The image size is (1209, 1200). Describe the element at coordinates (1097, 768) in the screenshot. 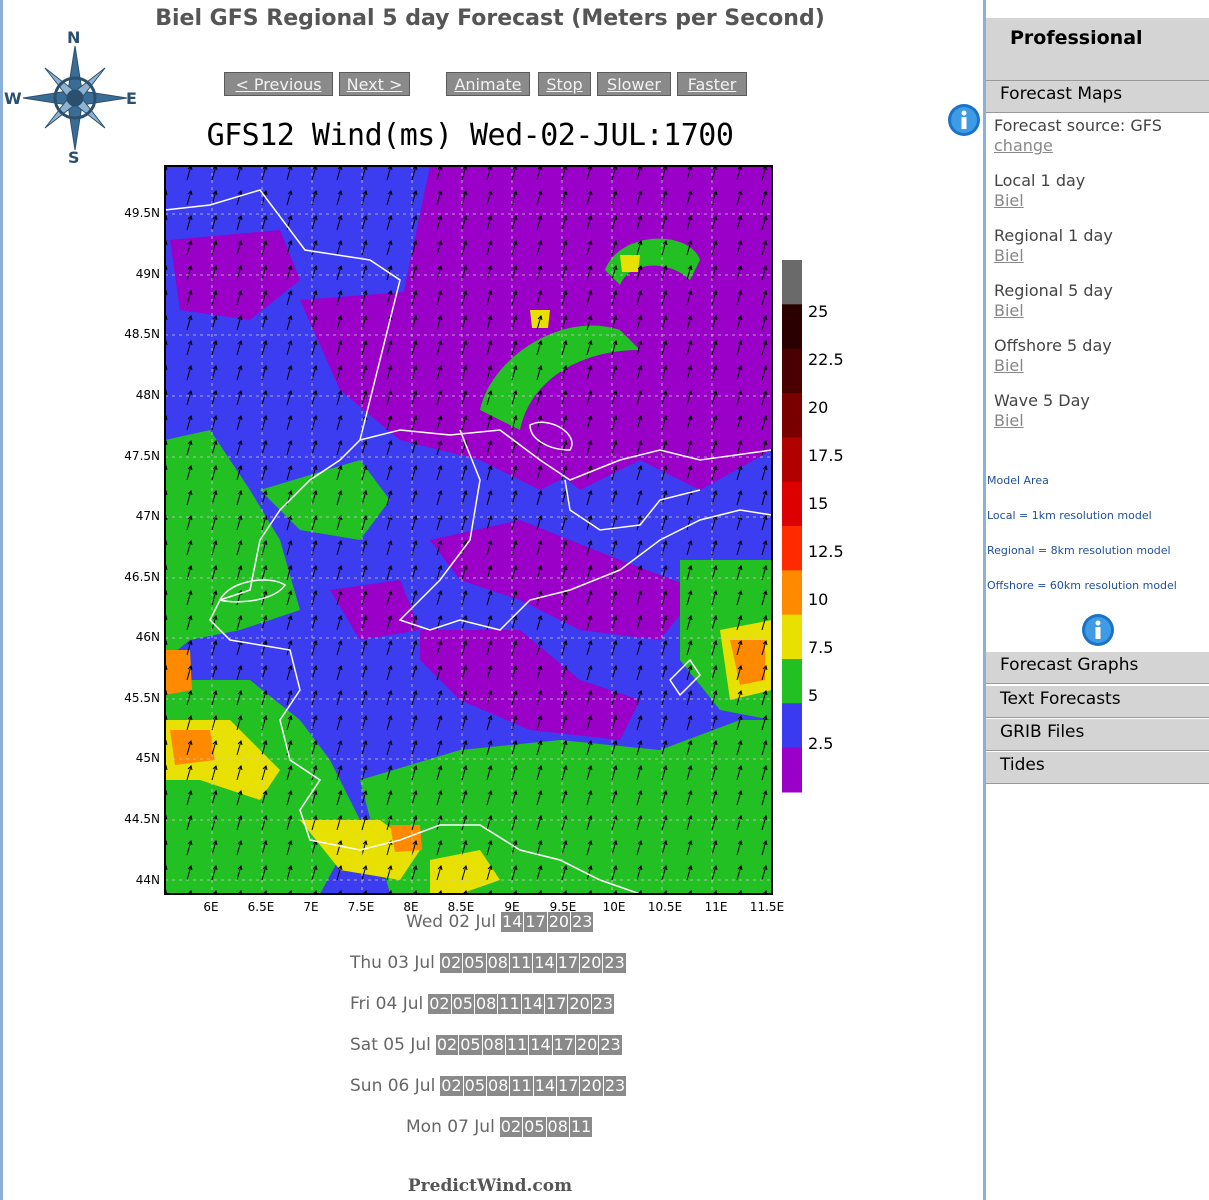

I see `tab-tides: Tides` at that location.